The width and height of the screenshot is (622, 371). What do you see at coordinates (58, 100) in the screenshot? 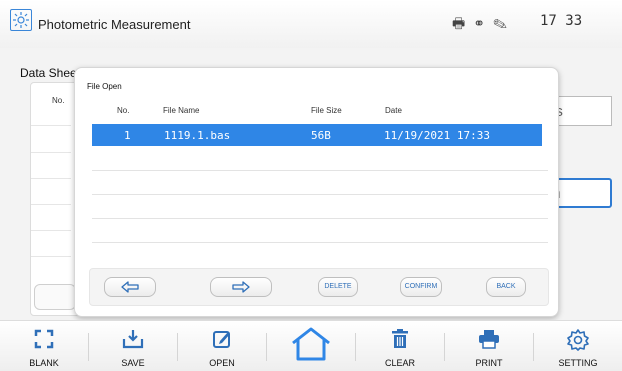
I see `data-sheet-col-no: No.` at bounding box center [58, 100].